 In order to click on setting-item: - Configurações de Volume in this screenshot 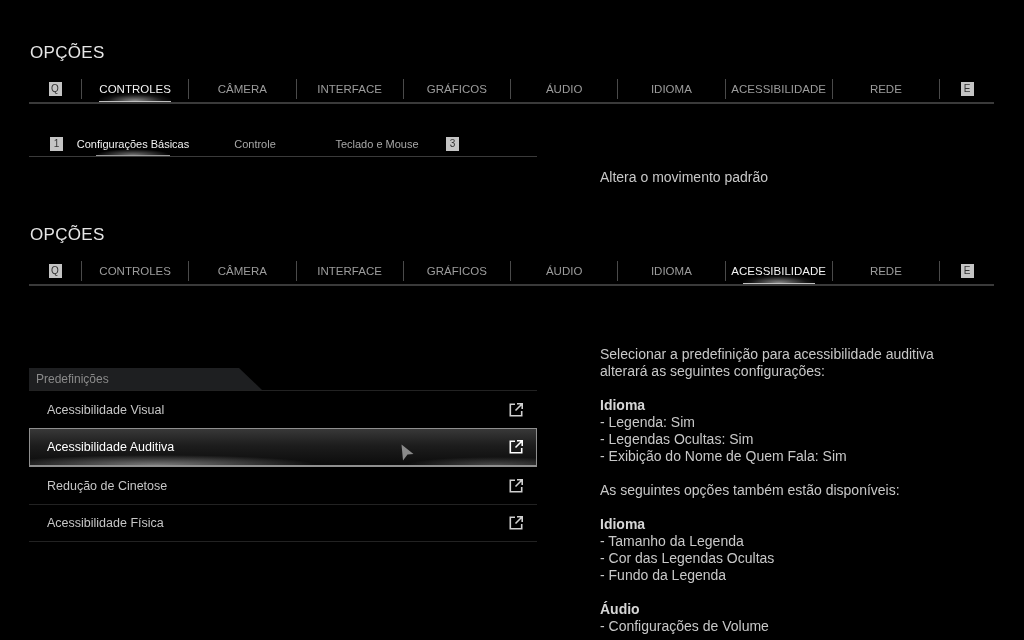, I will do `click(685, 626)`.